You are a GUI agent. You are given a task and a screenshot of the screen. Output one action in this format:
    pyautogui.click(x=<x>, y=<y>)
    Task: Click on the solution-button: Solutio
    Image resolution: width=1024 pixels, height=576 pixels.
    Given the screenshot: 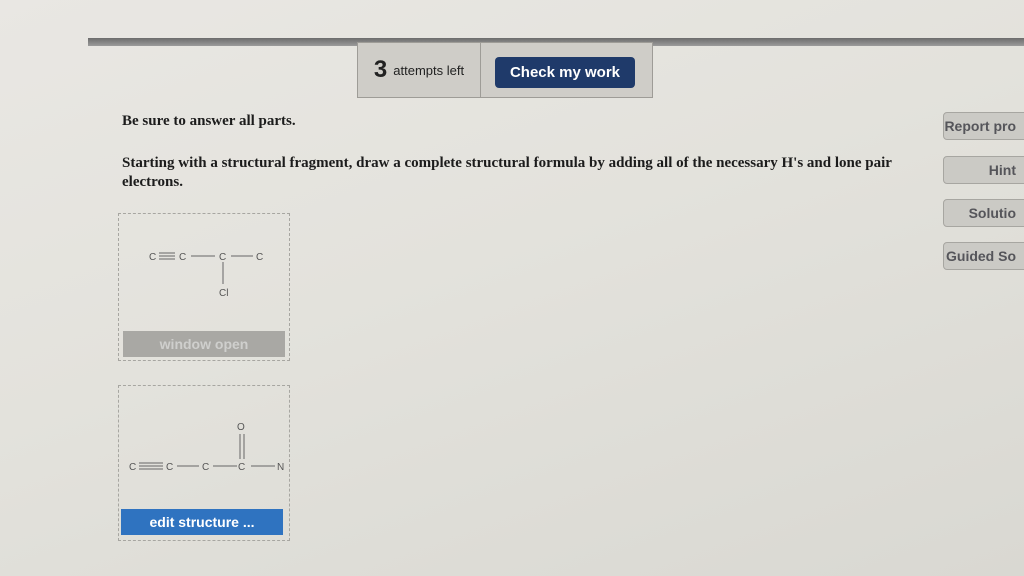 What is the action you would take?
    pyautogui.click(x=983, y=213)
    